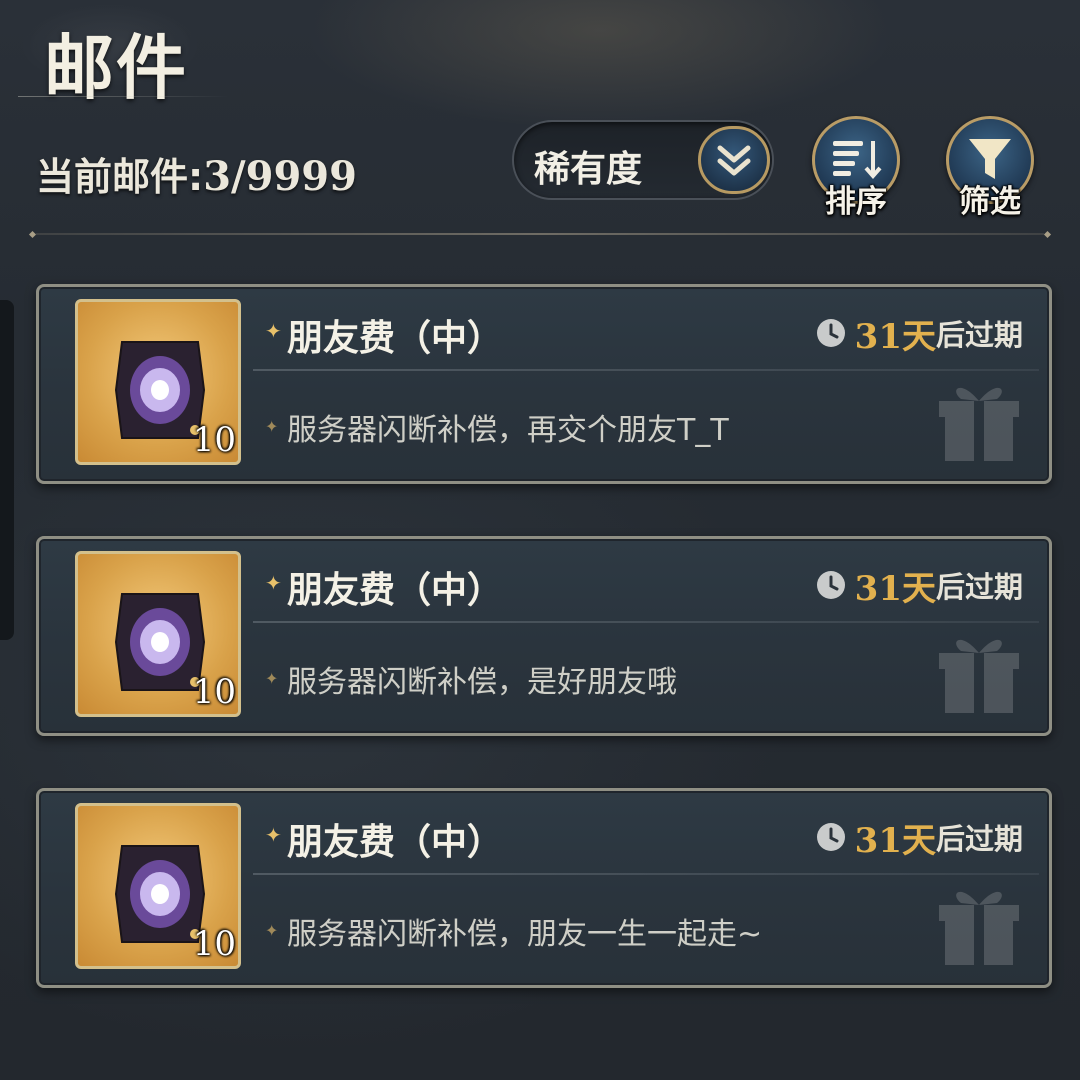  What do you see at coordinates (508, 430) in the screenshot?
I see `mail-body: 服务器闪断补偿，再交个朋友T_T` at bounding box center [508, 430].